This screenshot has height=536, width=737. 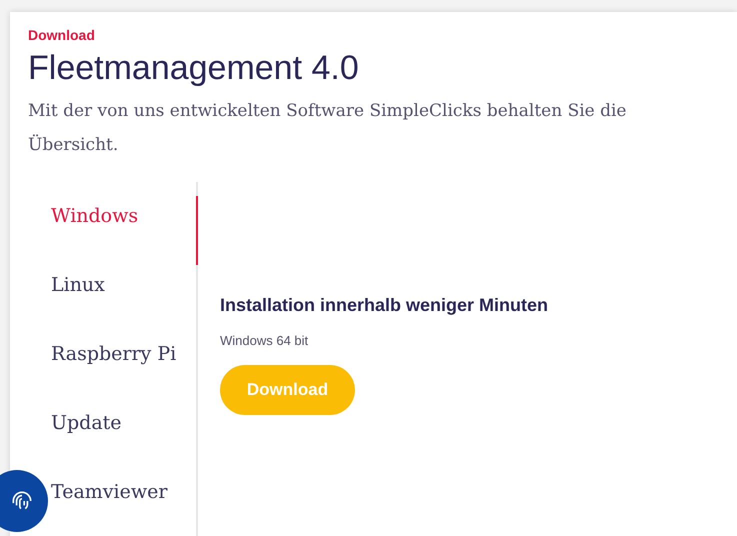 What do you see at coordinates (193, 68) in the screenshot?
I see `page-title: Fleetmanagement 4.0` at bounding box center [193, 68].